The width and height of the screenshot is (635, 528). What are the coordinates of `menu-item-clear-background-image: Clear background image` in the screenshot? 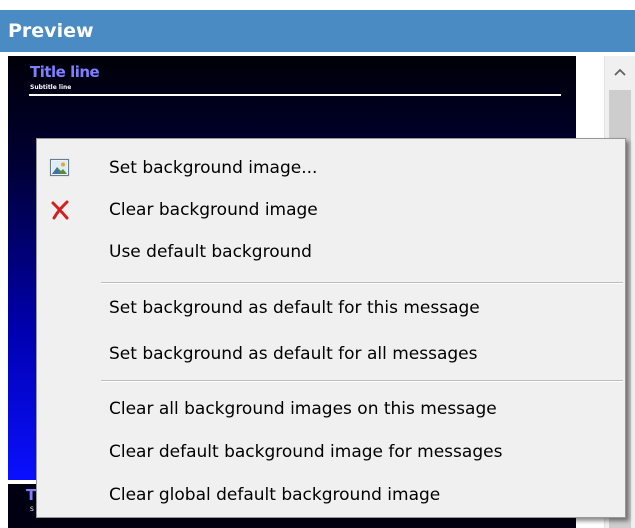 It's located at (331, 210).